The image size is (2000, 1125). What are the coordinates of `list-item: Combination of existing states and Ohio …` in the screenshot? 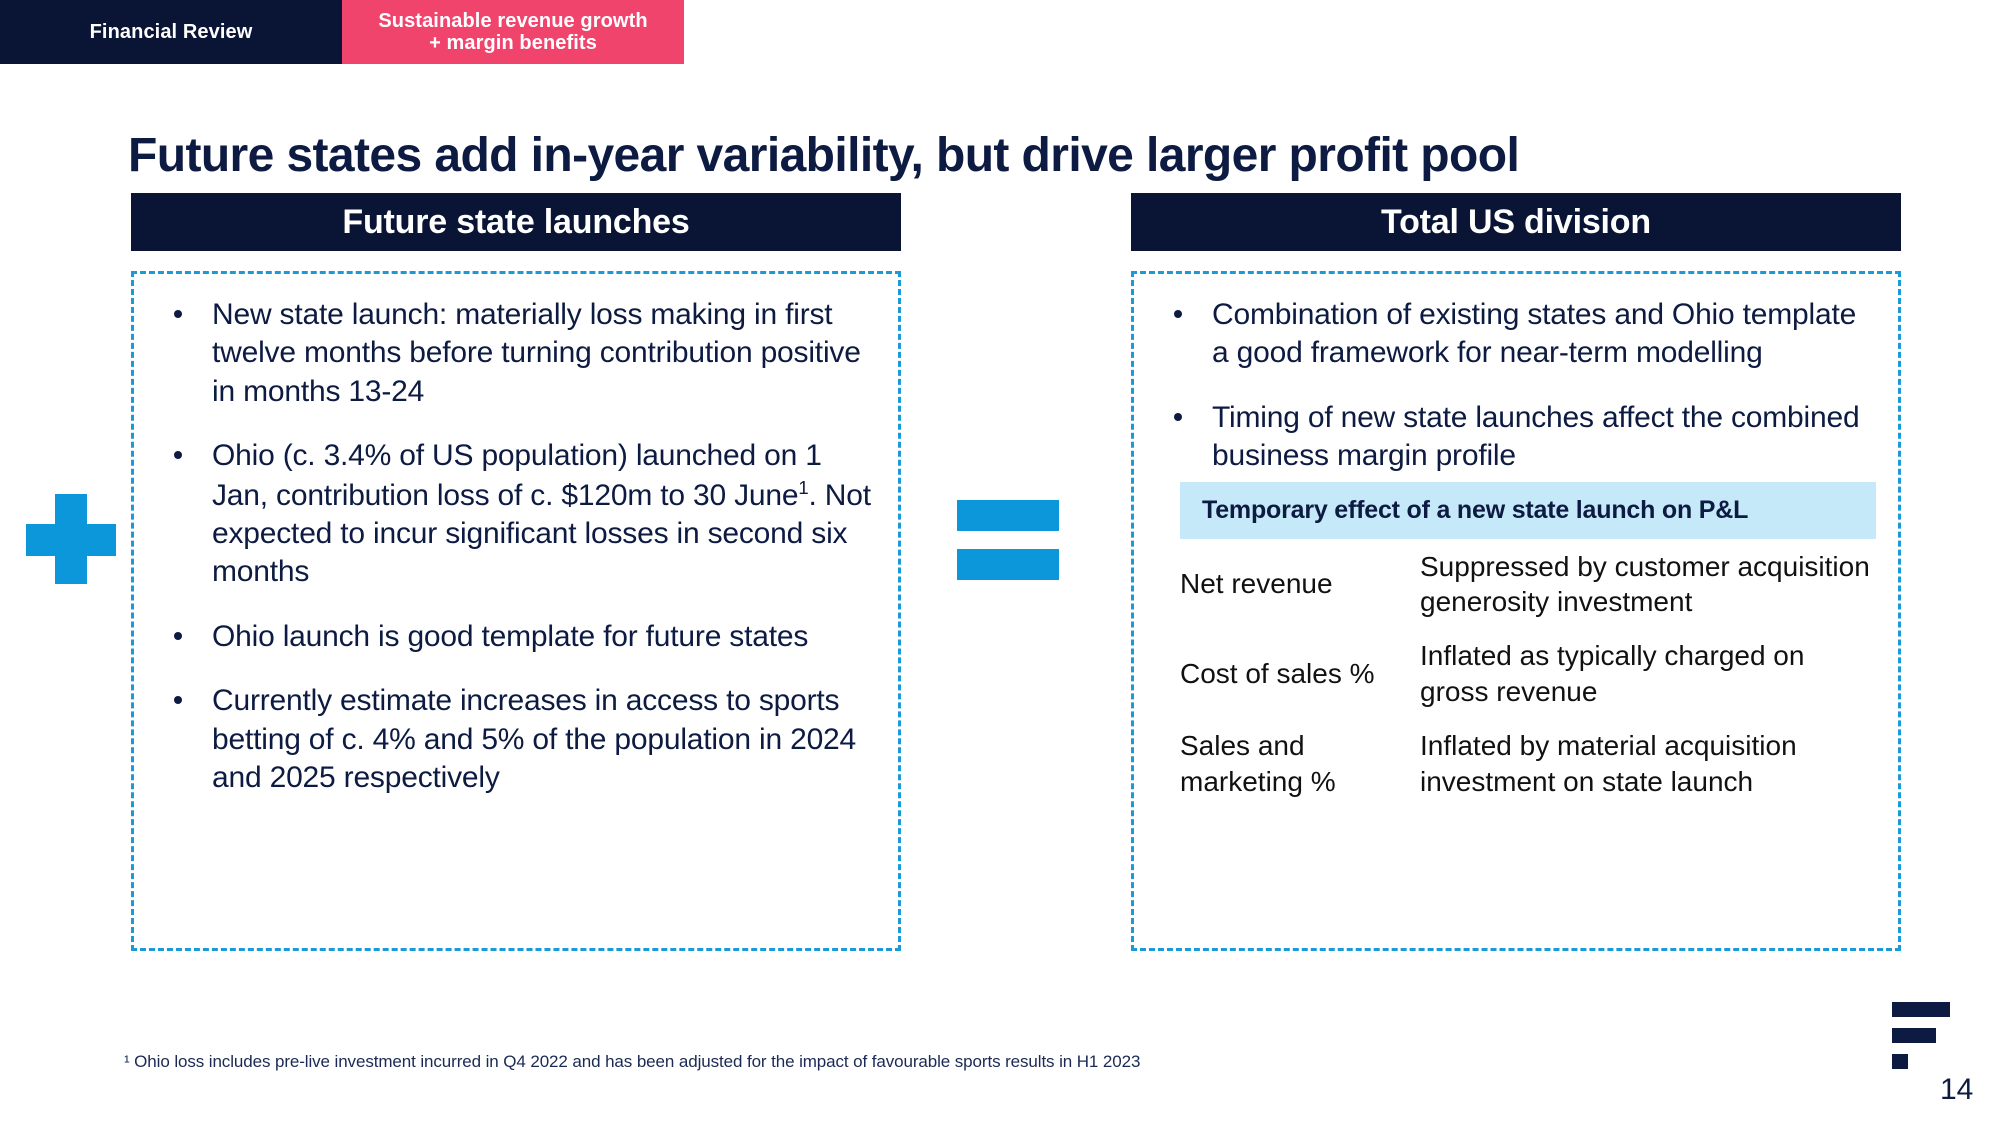 It's located at (1514, 334).